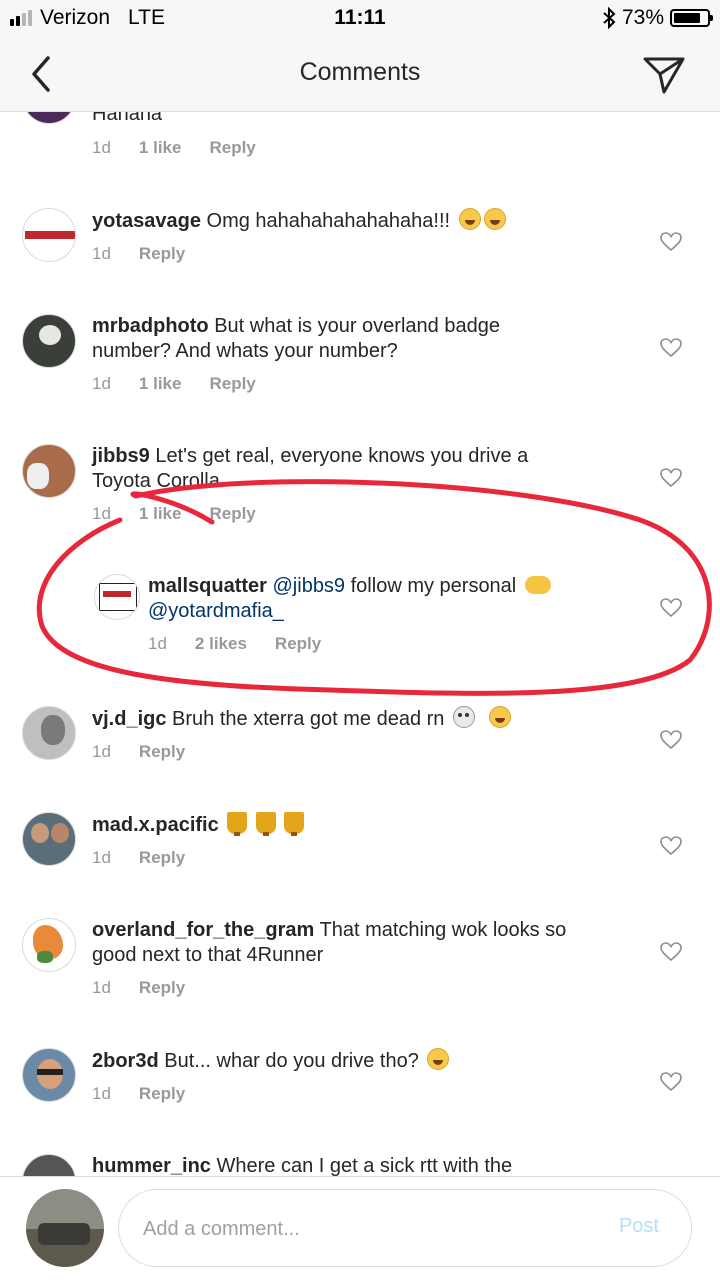 The height and width of the screenshot is (1280, 720). Describe the element at coordinates (308, 719) in the screenshot. I see `comment-text: Bruh the xterra got me dead rn` at that location.